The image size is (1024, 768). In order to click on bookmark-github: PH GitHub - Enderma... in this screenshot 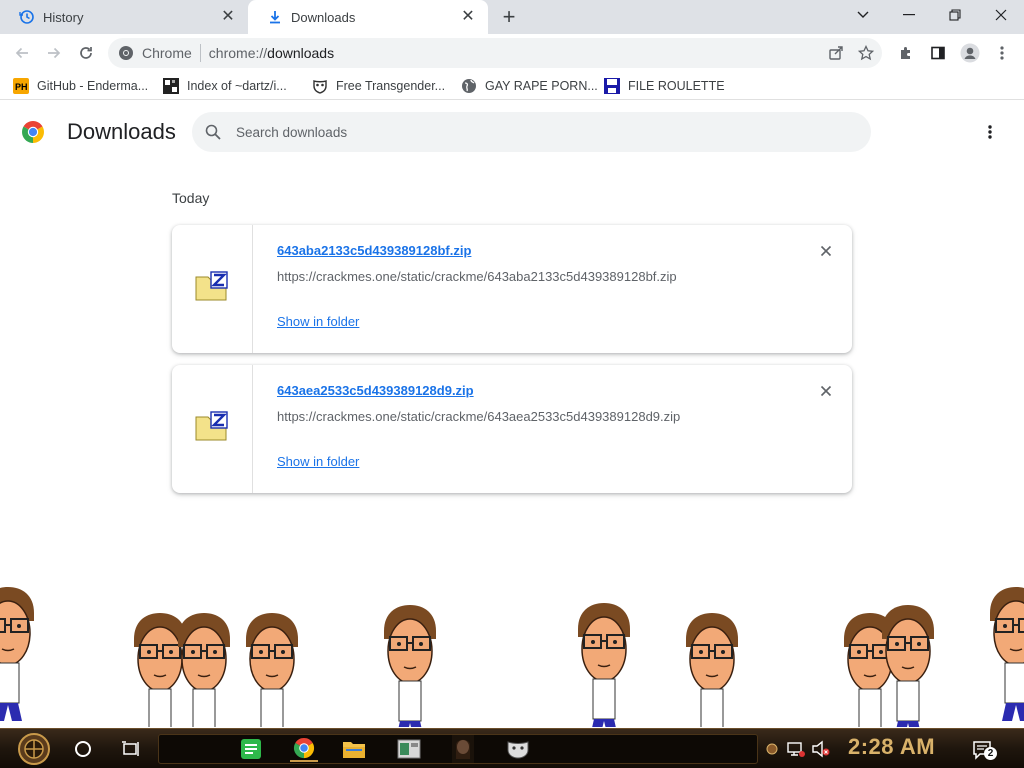, I will do `click(80, 86)`.